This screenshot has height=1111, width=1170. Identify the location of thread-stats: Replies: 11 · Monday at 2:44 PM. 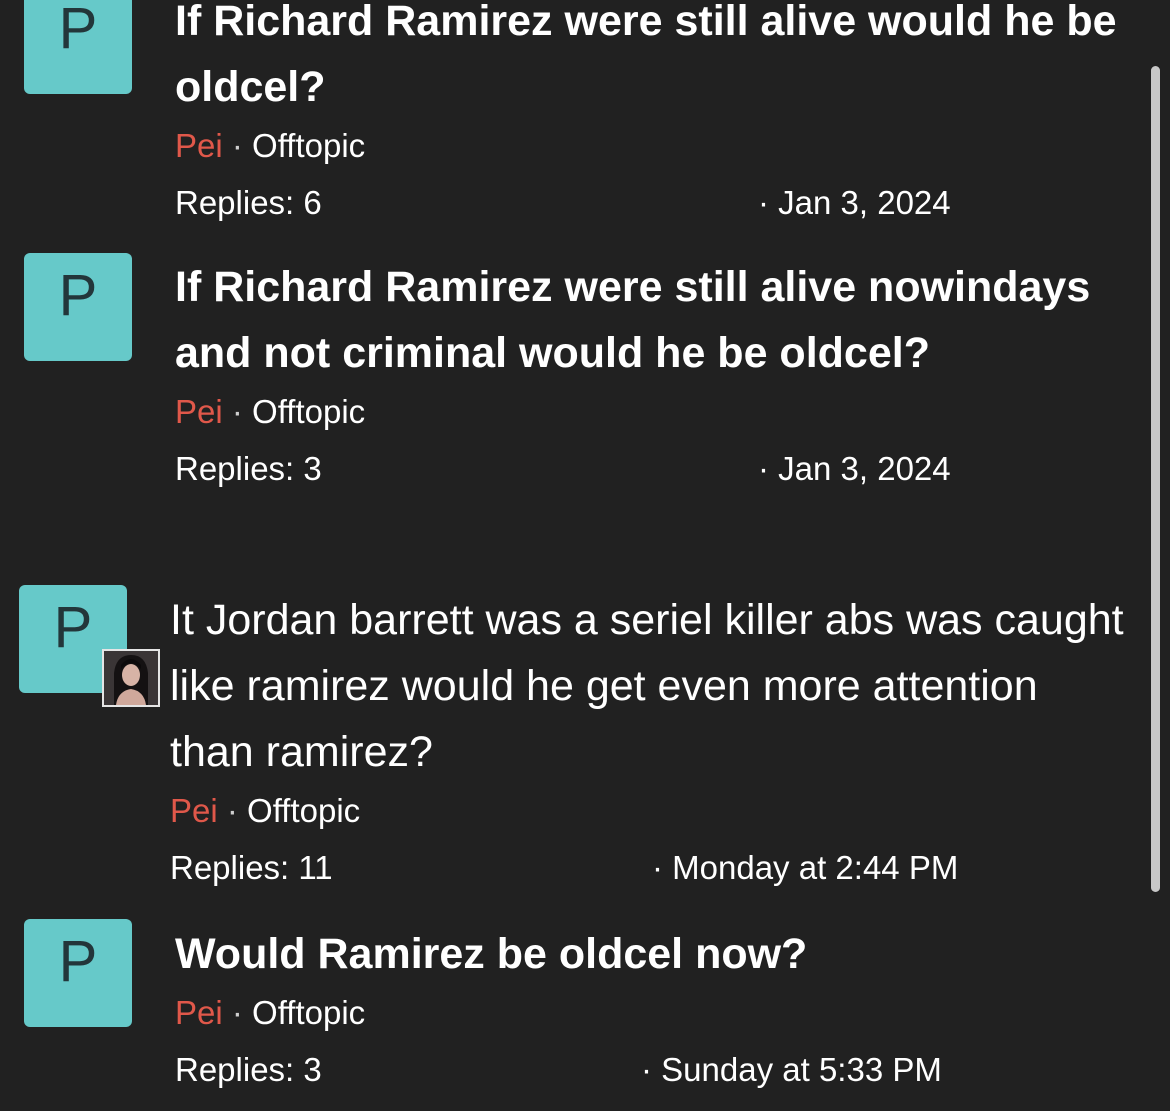
(650, 868).